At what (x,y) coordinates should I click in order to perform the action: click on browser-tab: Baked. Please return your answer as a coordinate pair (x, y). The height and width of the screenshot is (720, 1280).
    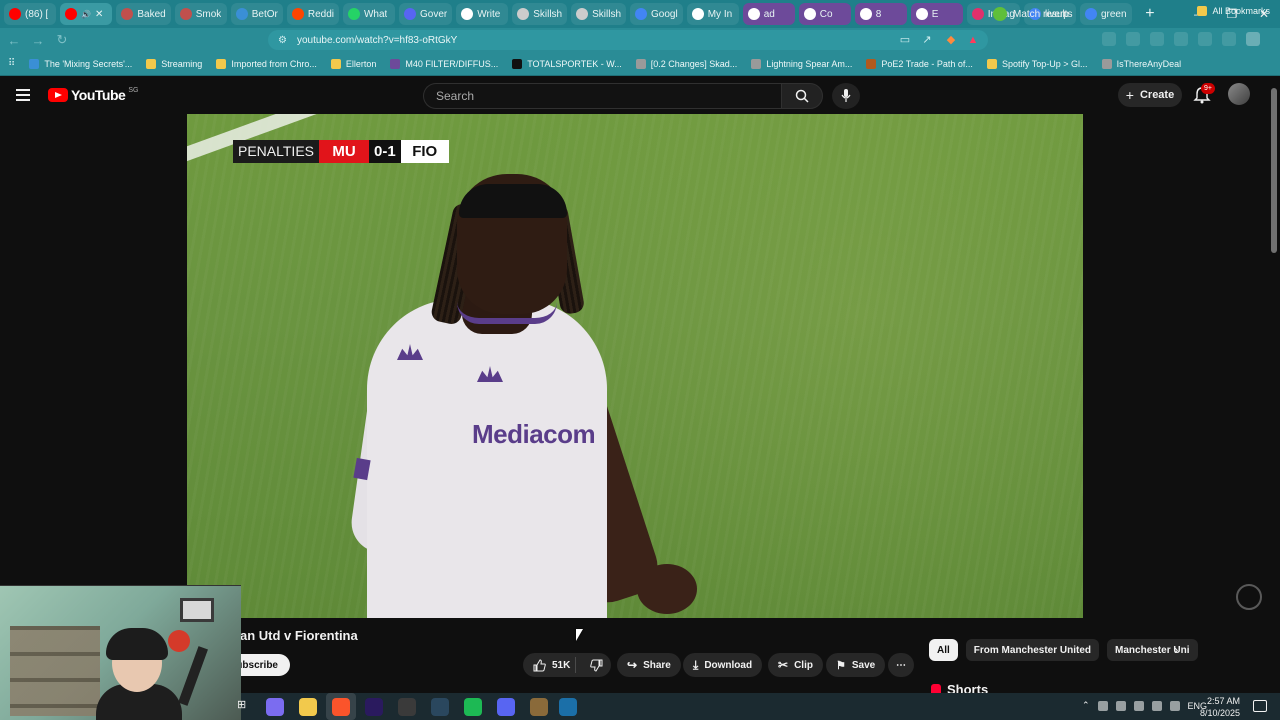
    Looking at the image, I should click on (143, 14).